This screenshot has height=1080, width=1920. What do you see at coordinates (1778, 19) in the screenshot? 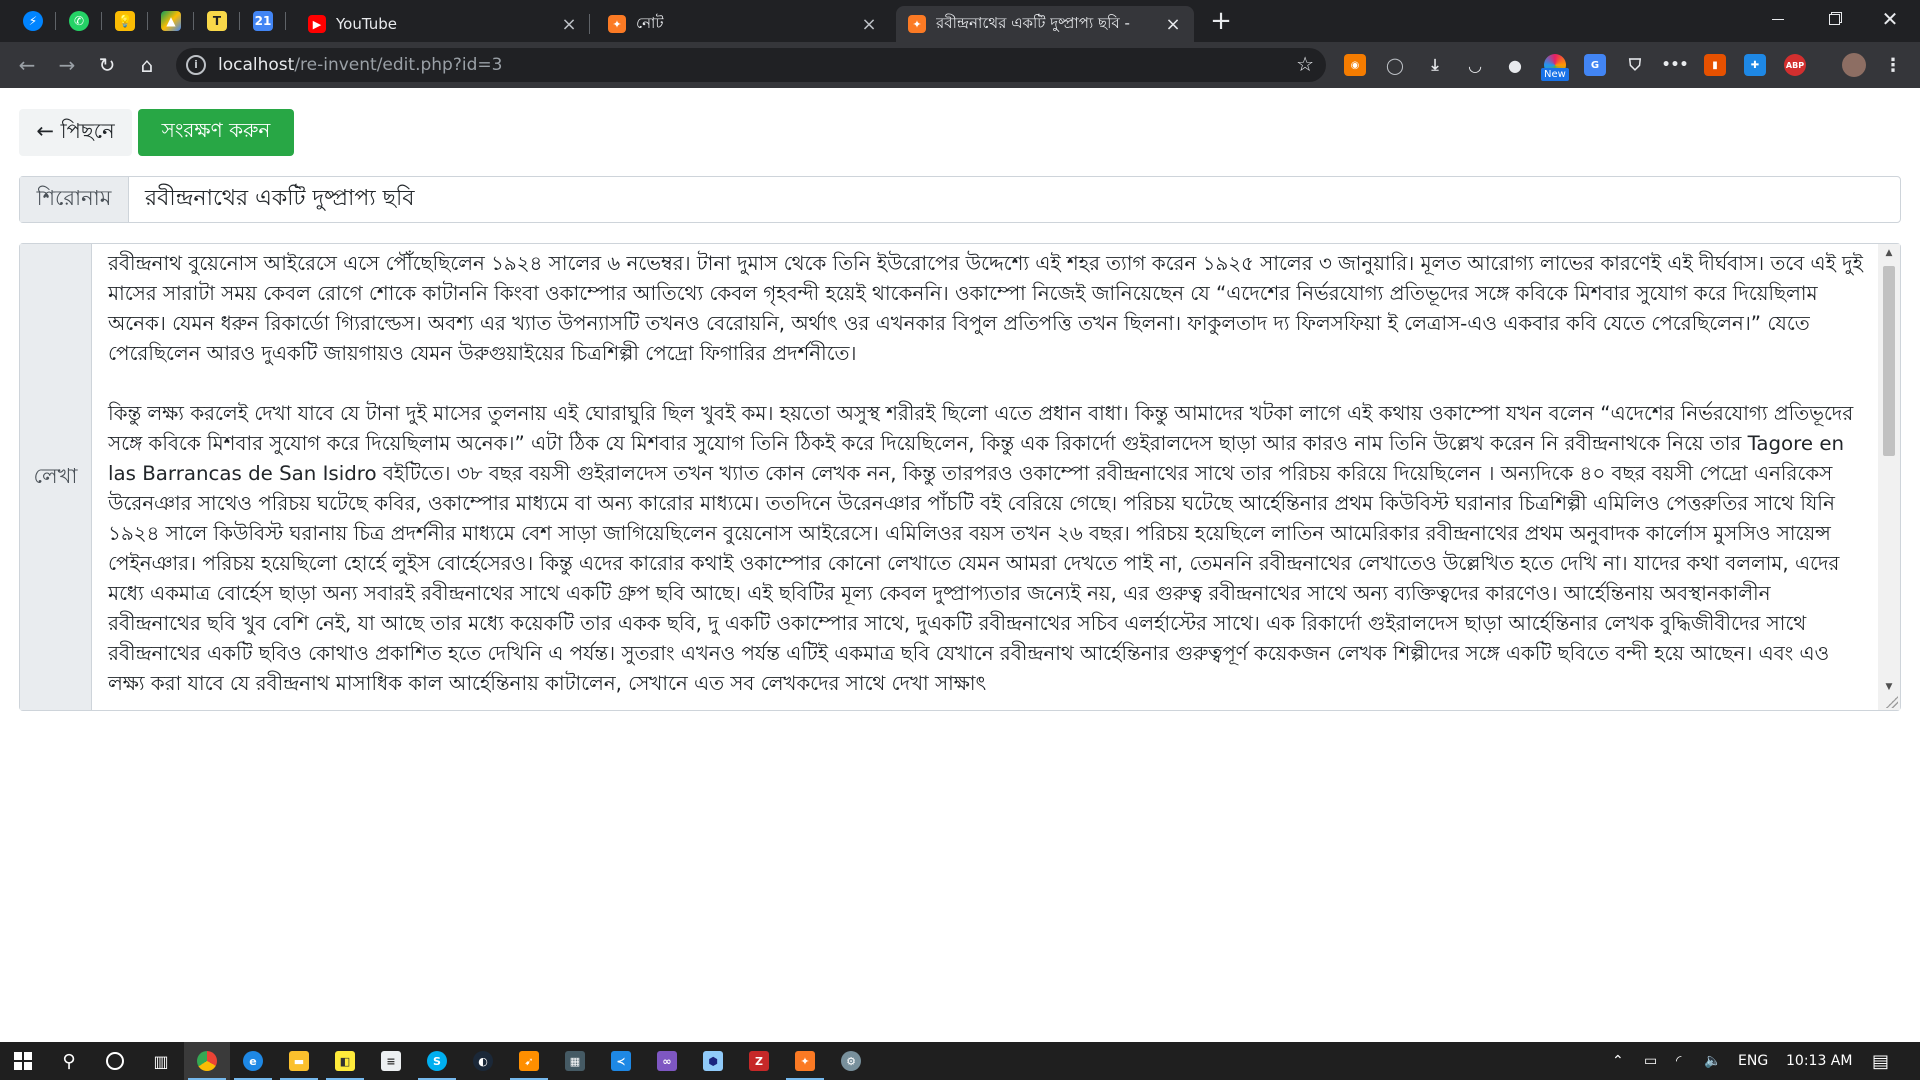
I see `minimize-button` at bounding box center [1778, 19].